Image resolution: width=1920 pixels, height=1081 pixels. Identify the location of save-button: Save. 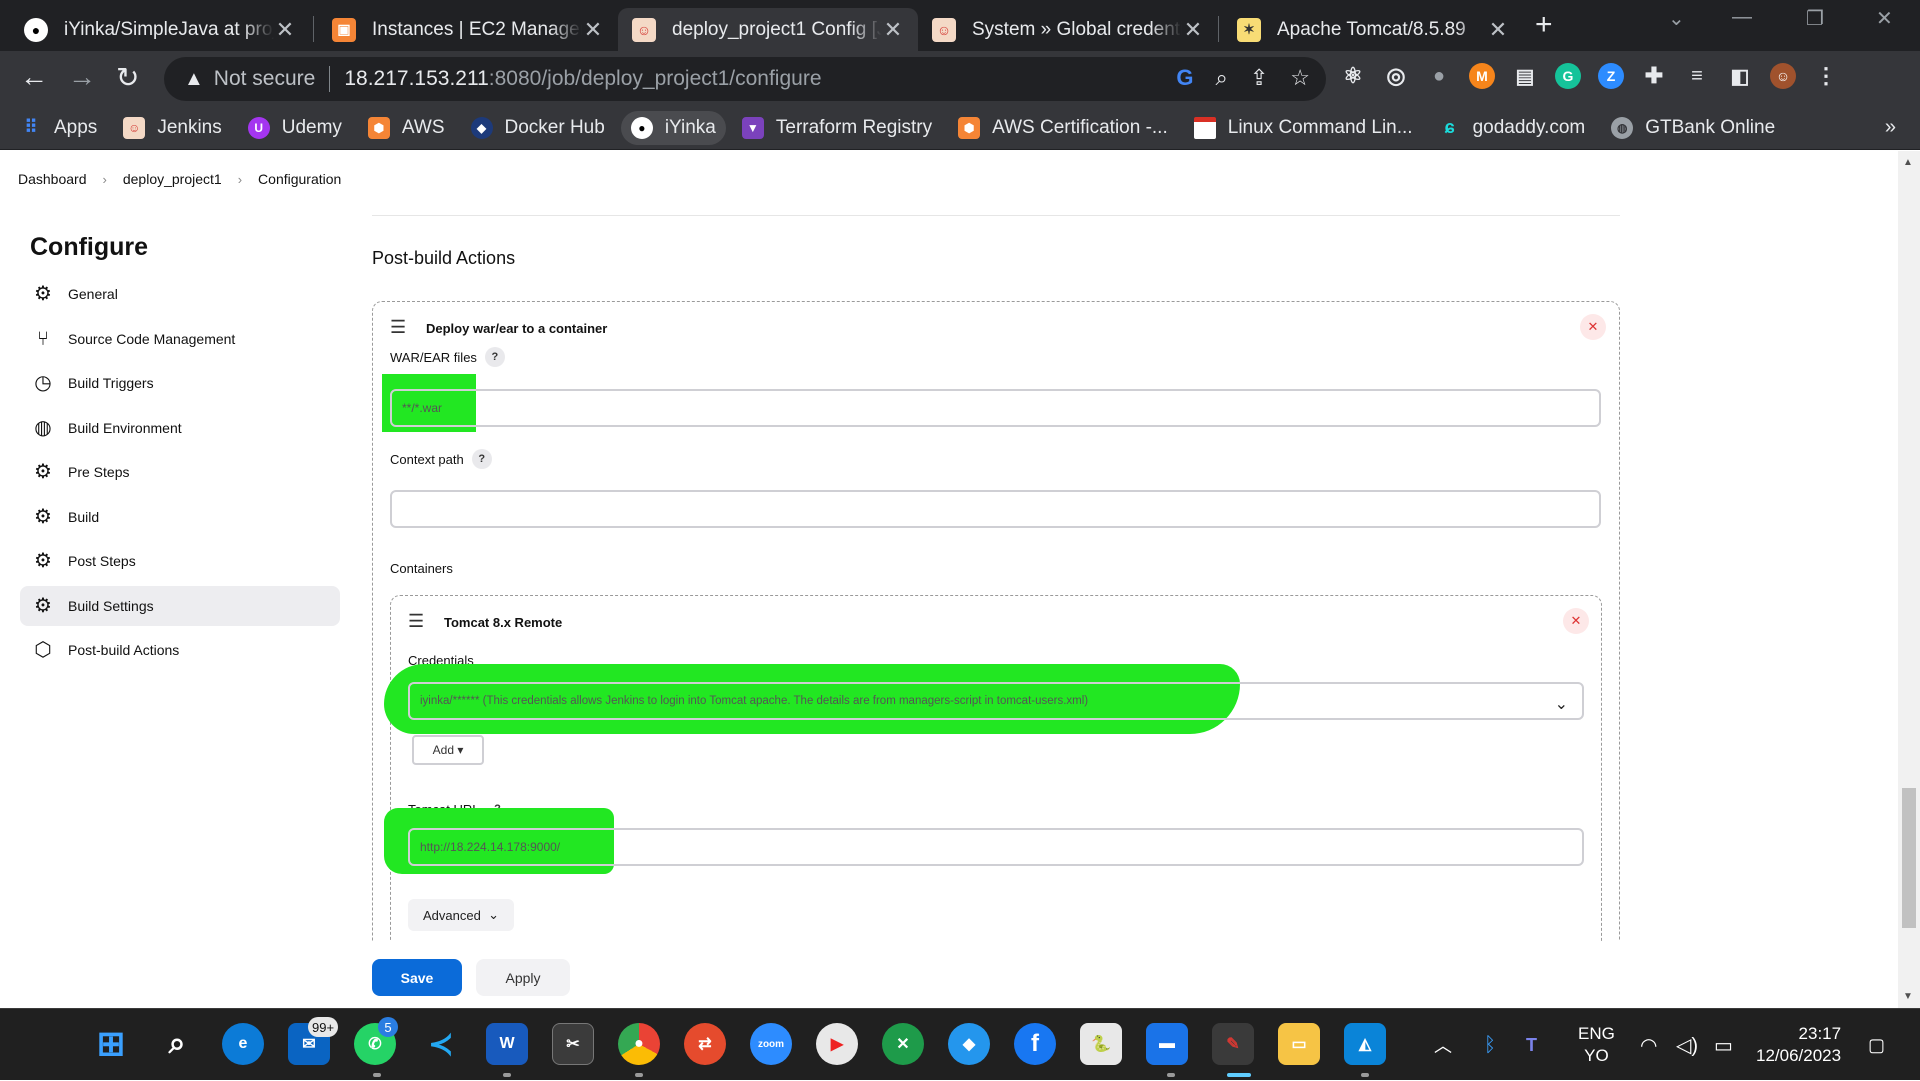
(417, 977).